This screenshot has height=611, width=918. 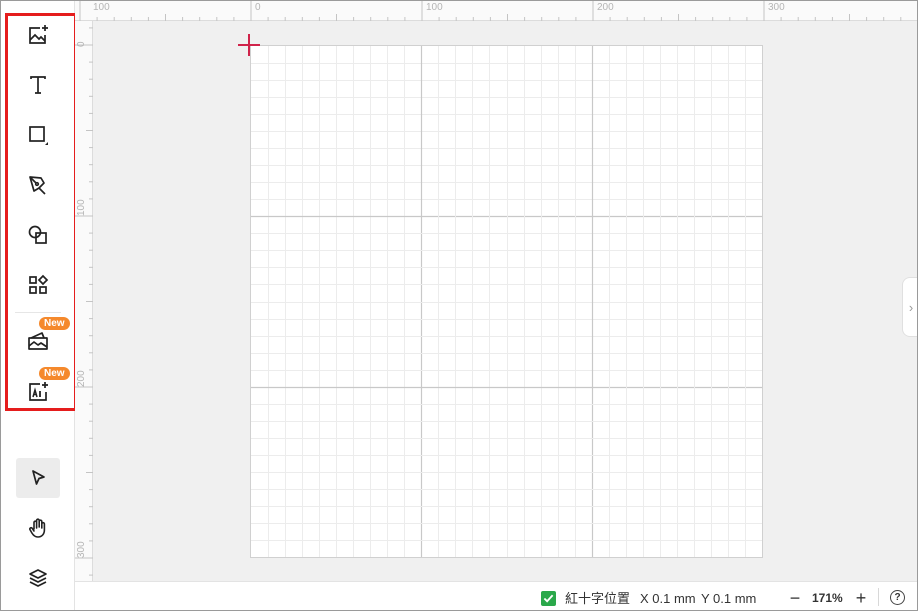 I want to click on text-tool-button, so click(x=38, y=85).